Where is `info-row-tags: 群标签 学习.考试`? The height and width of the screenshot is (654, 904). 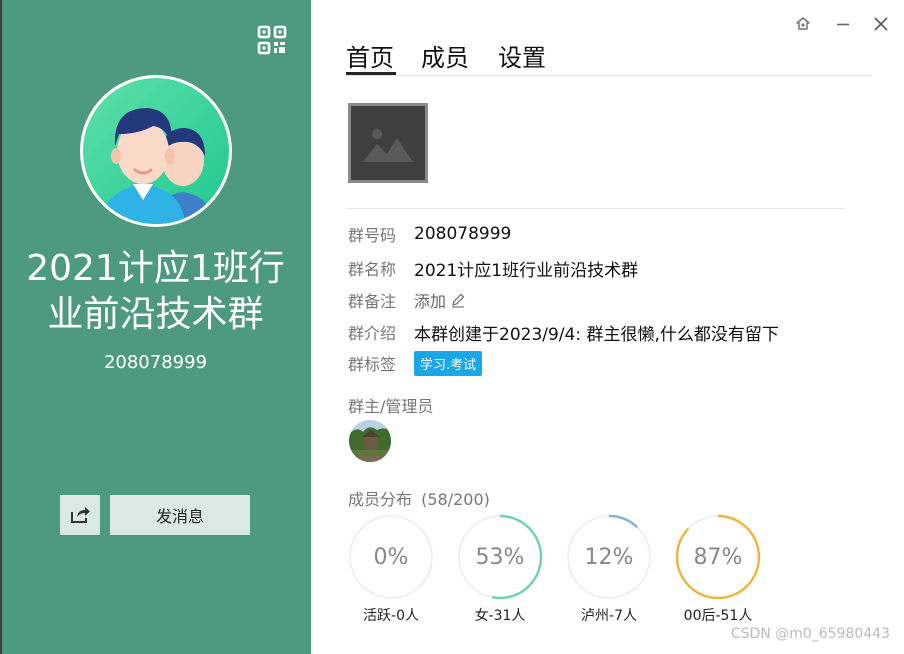 info-row-tags: 群标签 学习.考试 is located at coordinates (415, 363).